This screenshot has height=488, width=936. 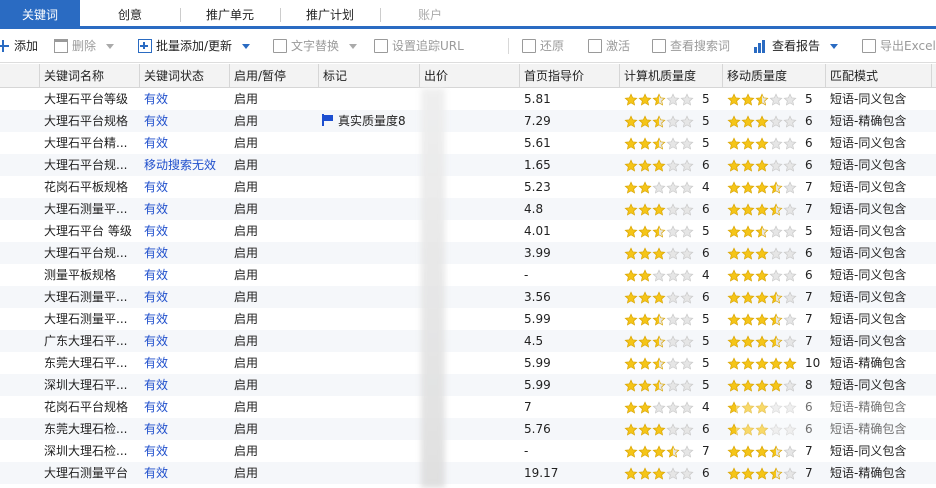 I want to click on keyword-status-cell: 移动搜索无效, so click(x=185, y=165).